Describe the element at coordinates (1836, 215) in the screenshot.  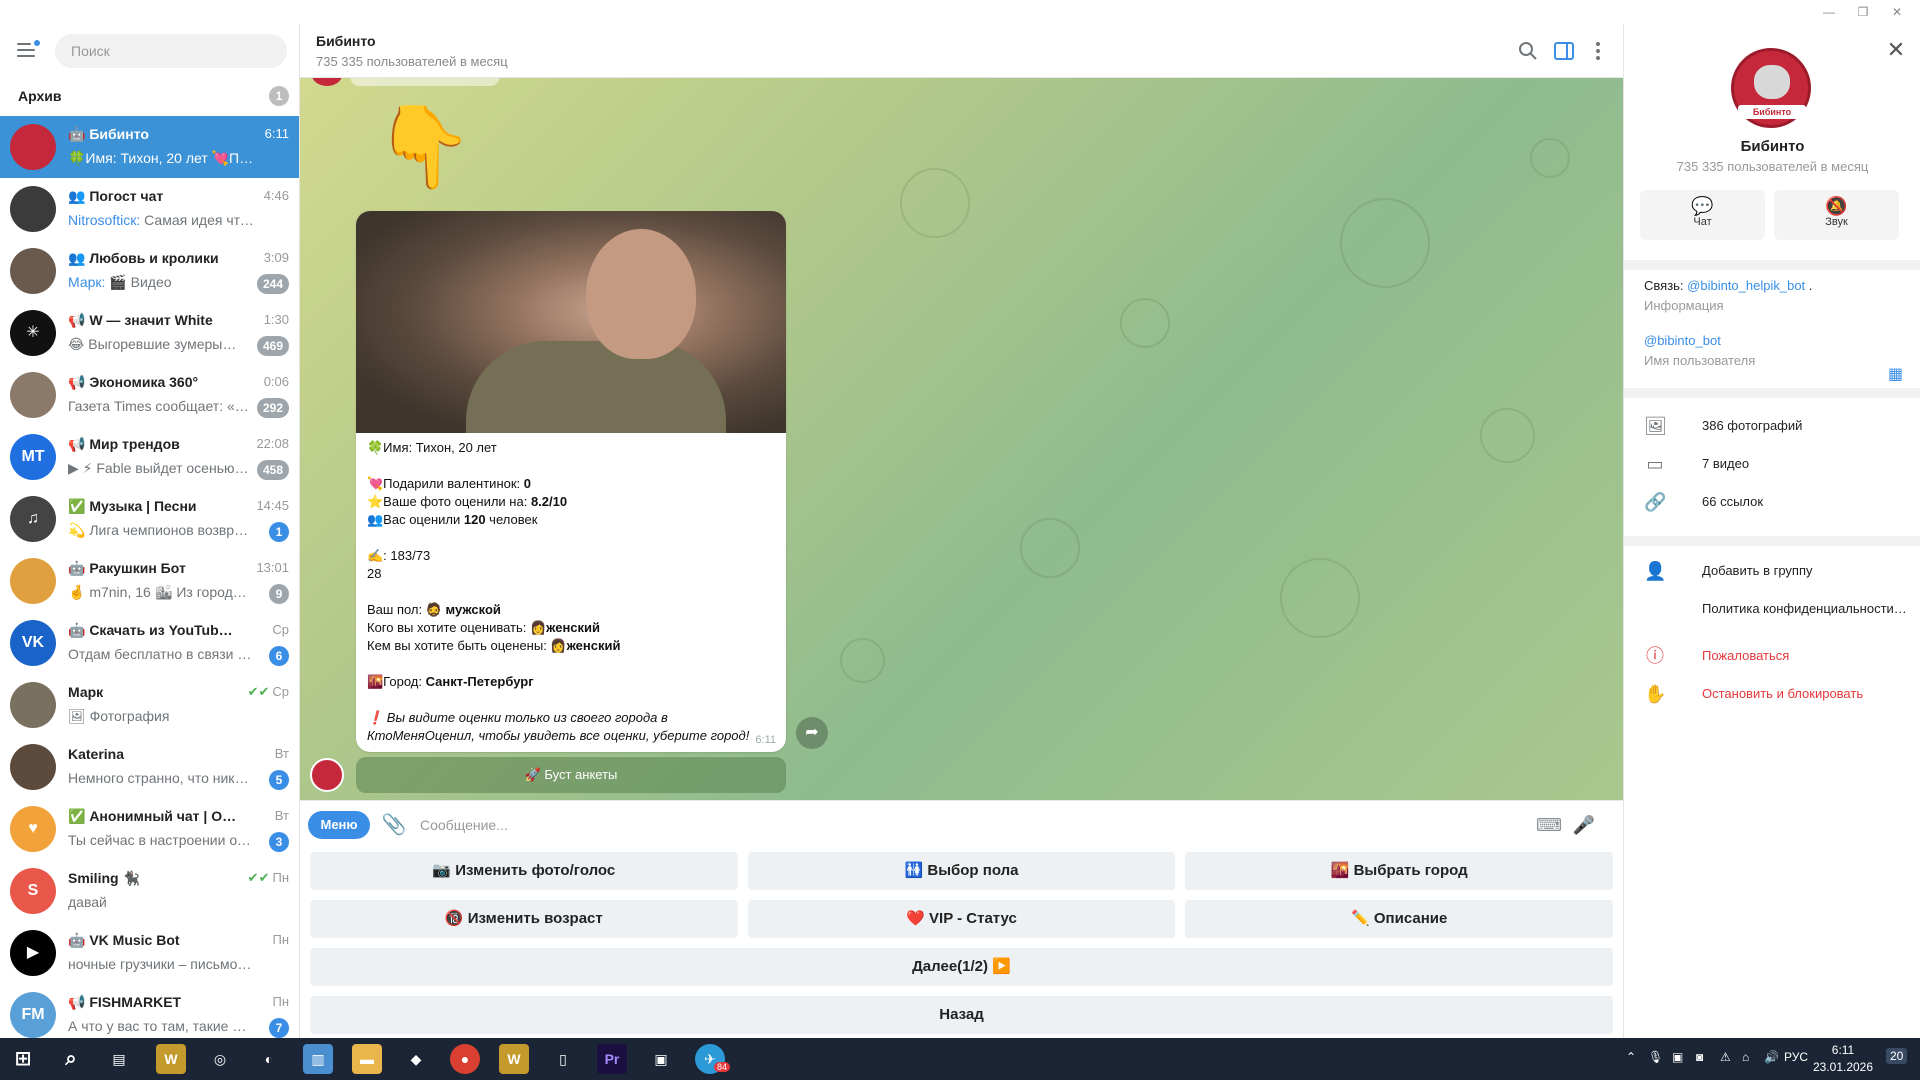
I see `sound-button: 🔕 Звук` at that location.